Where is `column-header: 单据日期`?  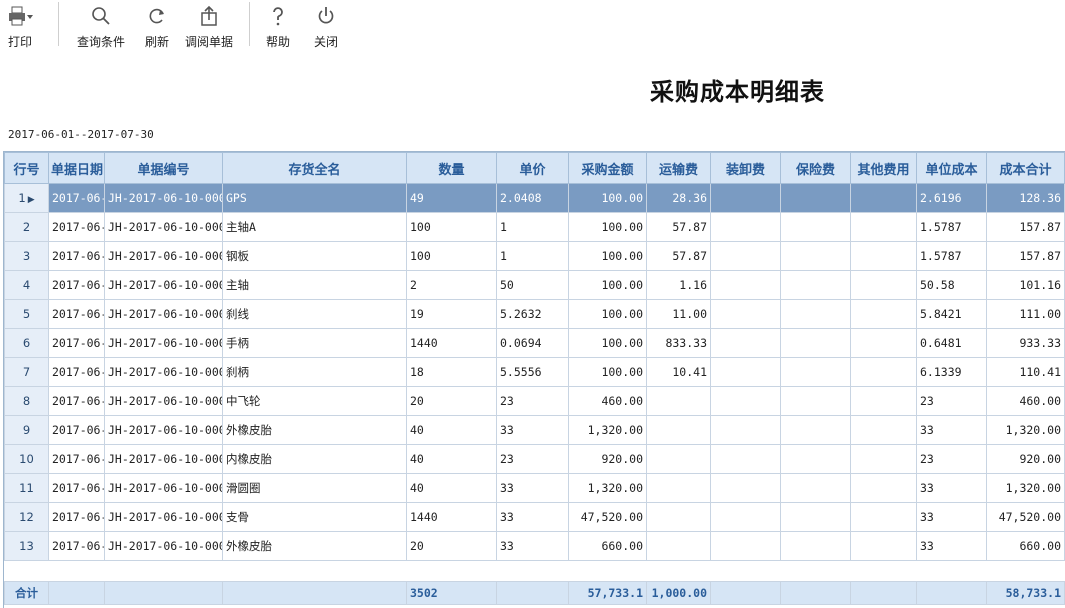
column-header: 单据日期 is located at coordinates (76, 168).